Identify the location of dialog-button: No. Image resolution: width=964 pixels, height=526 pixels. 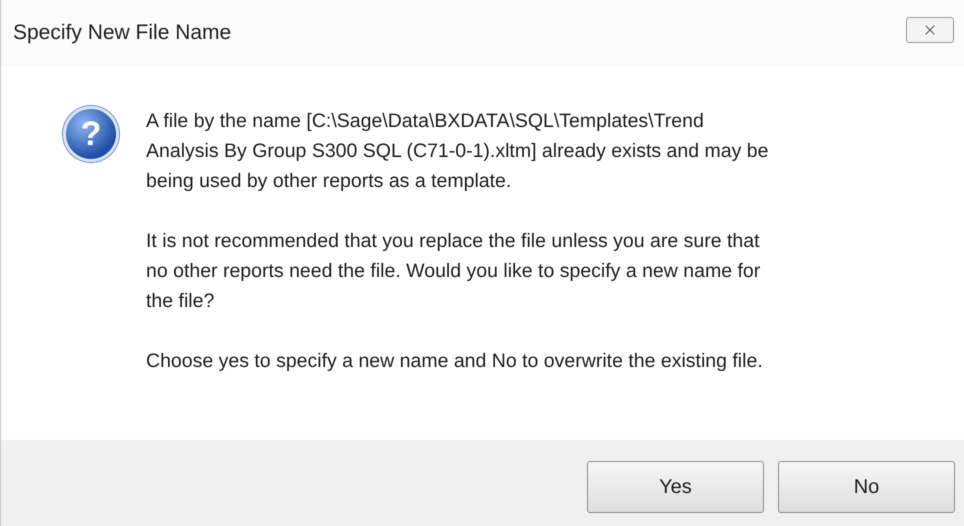
(866, 487).